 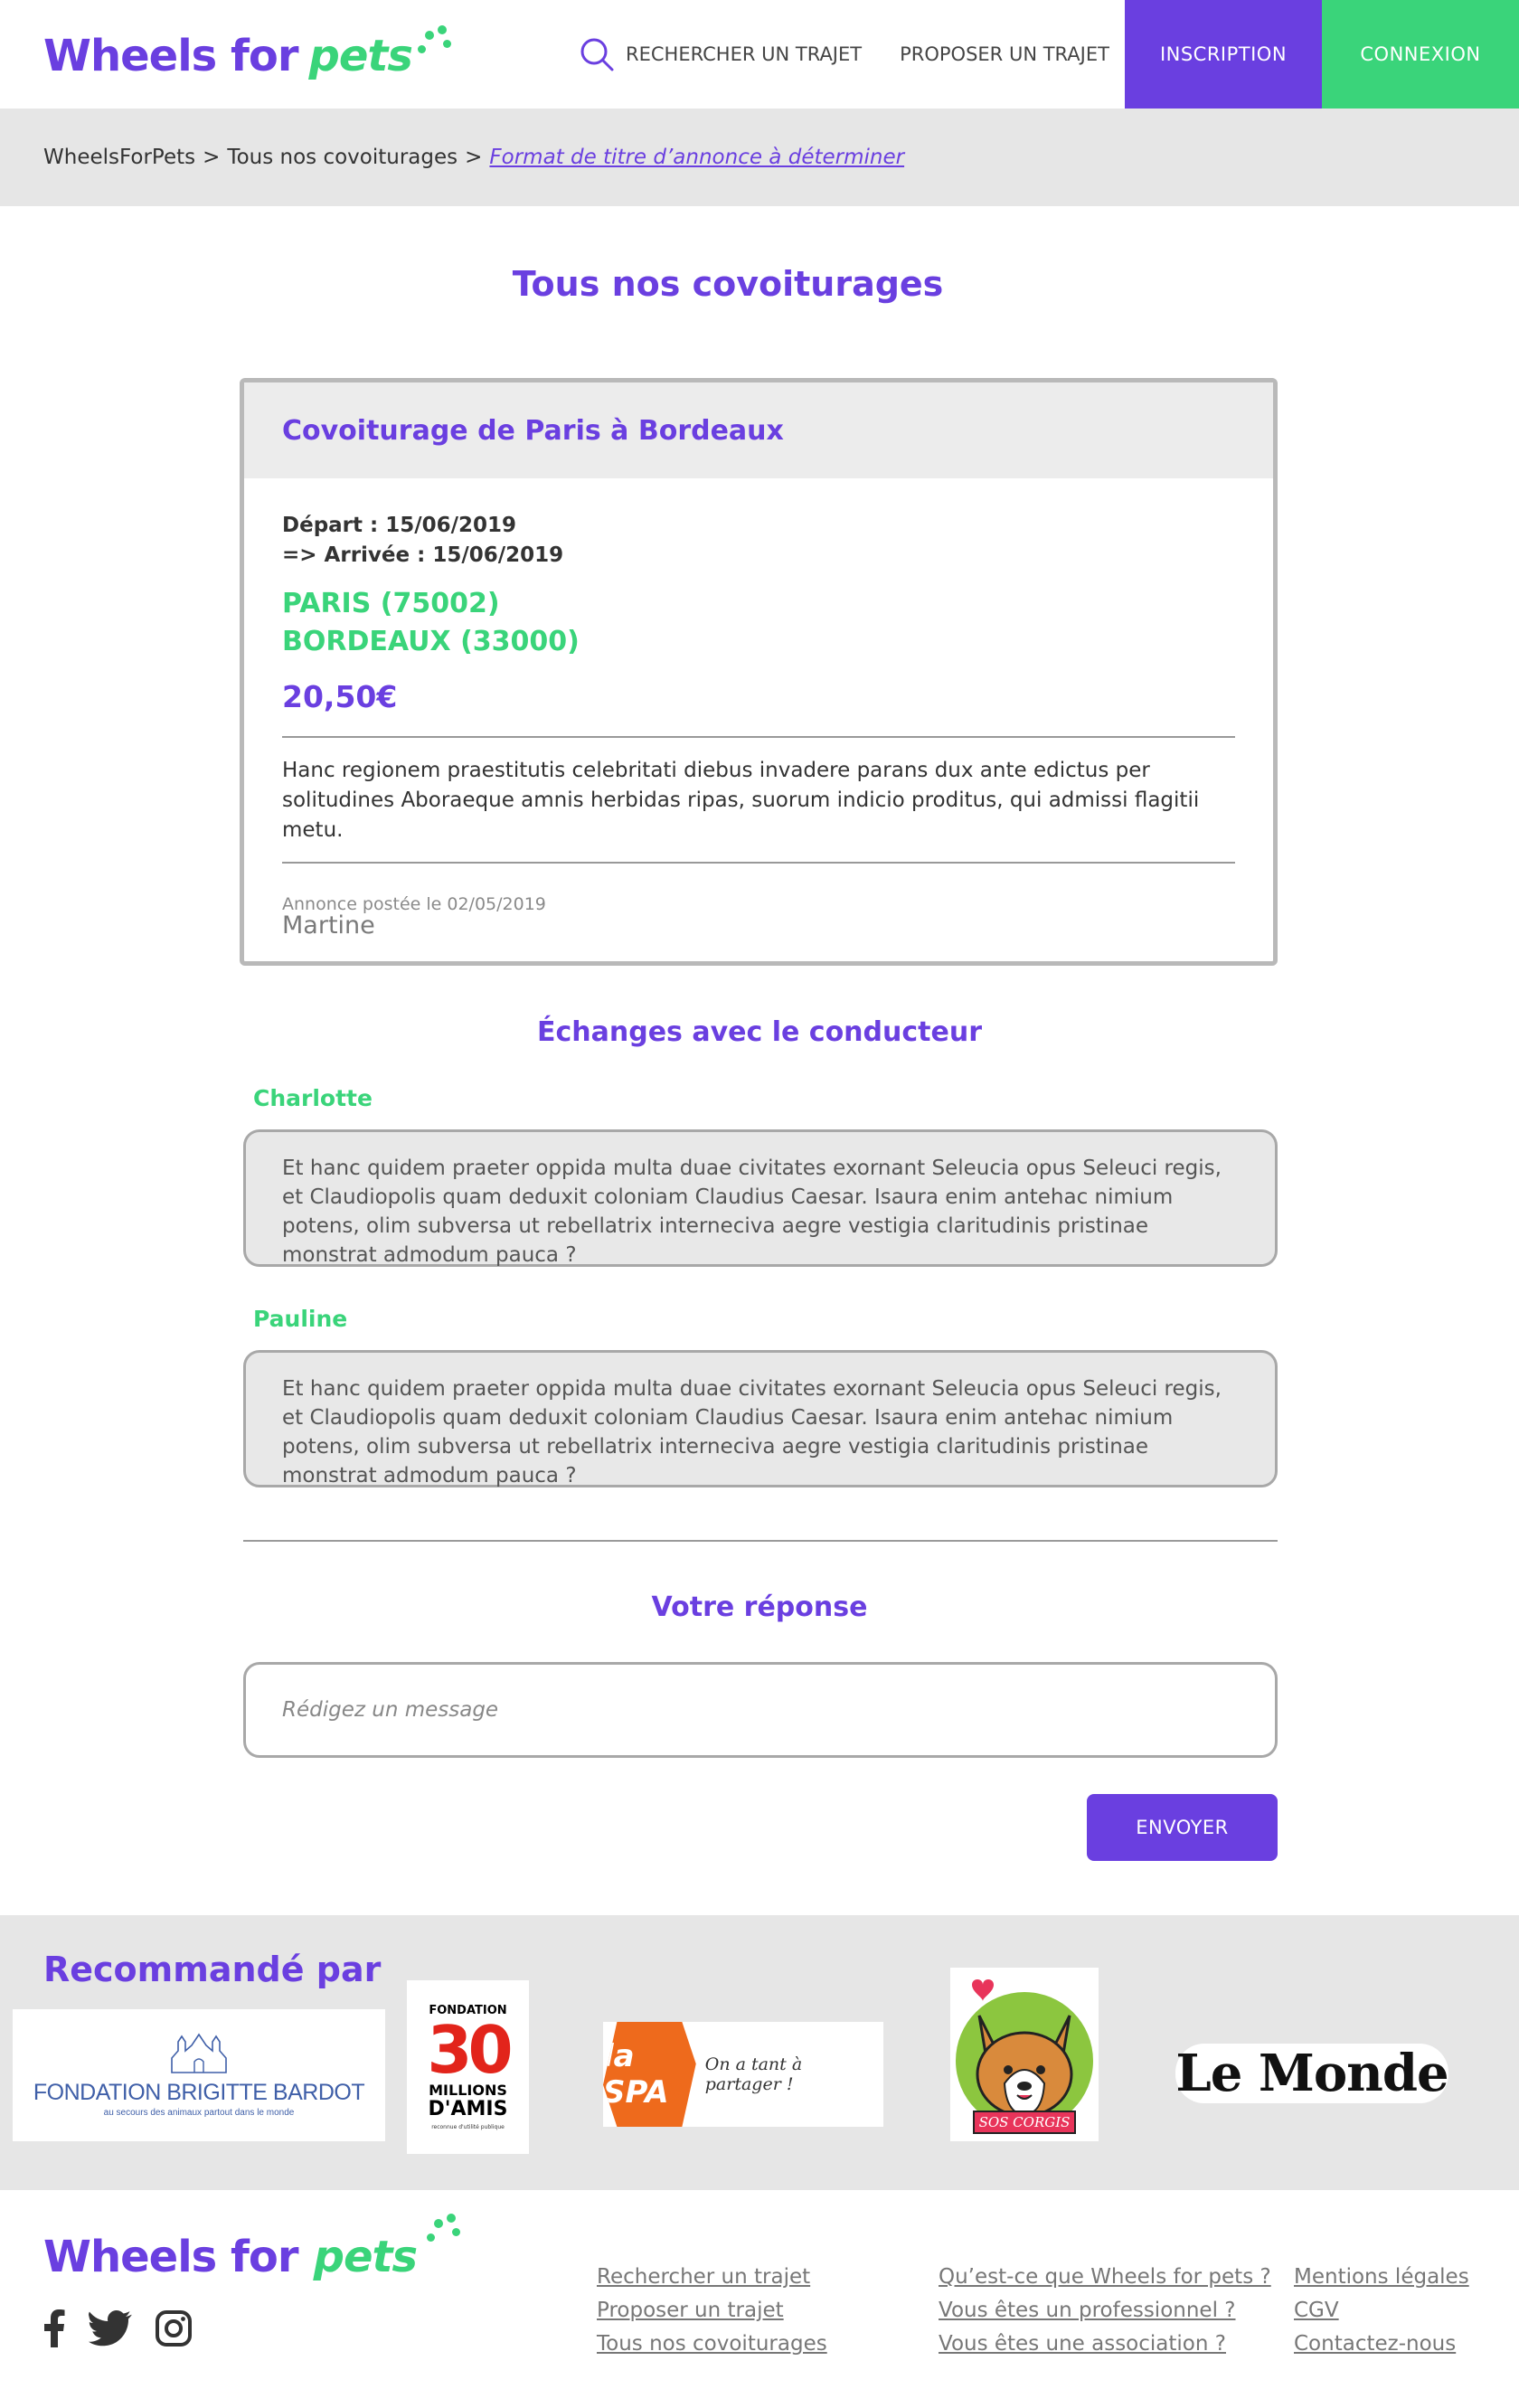 I want to click on main-nav: RECHERCHER UN TRAJET PROPOSER UN TRAJET, so click(x=863, y=54).